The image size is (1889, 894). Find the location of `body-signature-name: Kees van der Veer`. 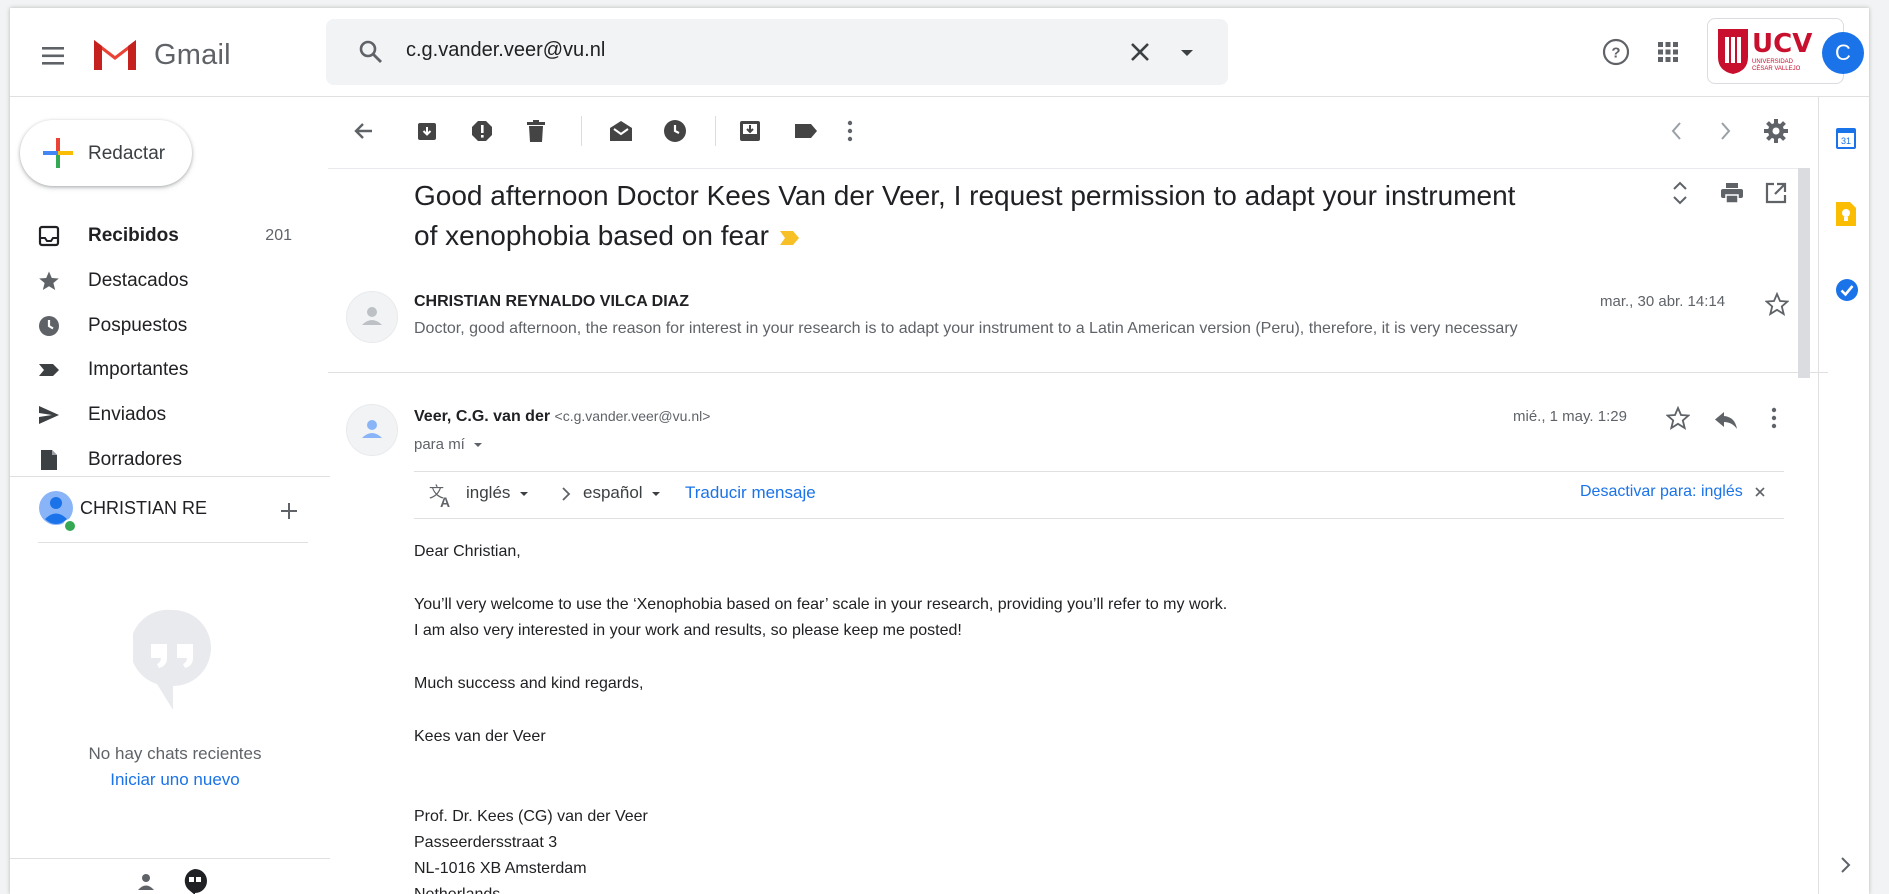

body-signature-name: Kees van der Veer is located at coordinates (480, 736).